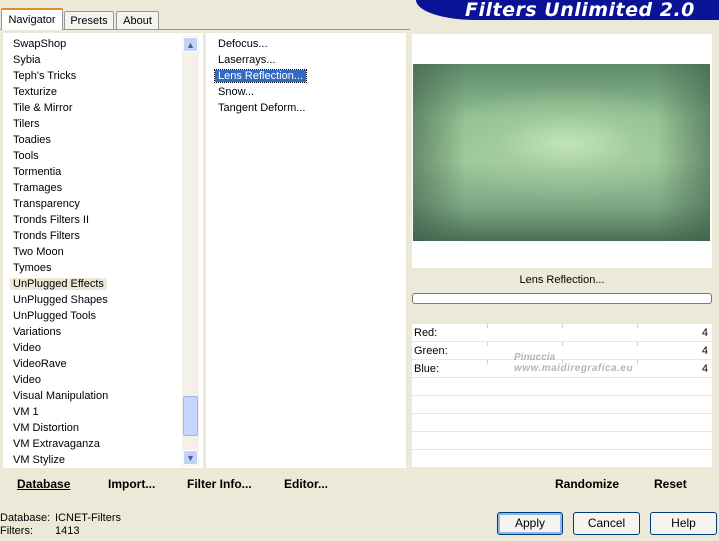  Describe the element at coordinates (427, 369) in the screenshot. I see `param-label: Blue:` at that location.